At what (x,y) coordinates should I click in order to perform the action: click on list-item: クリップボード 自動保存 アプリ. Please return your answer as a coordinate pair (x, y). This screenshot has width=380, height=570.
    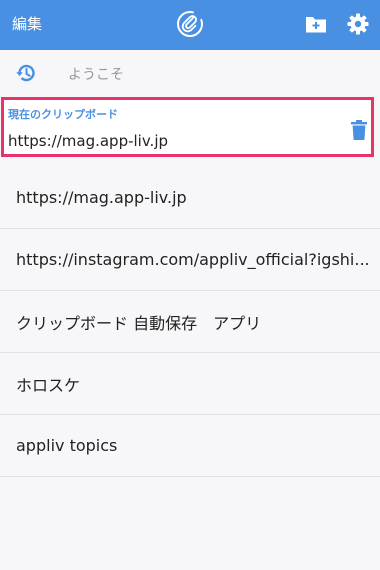
    Looking at the image, I should click on (190, 322).